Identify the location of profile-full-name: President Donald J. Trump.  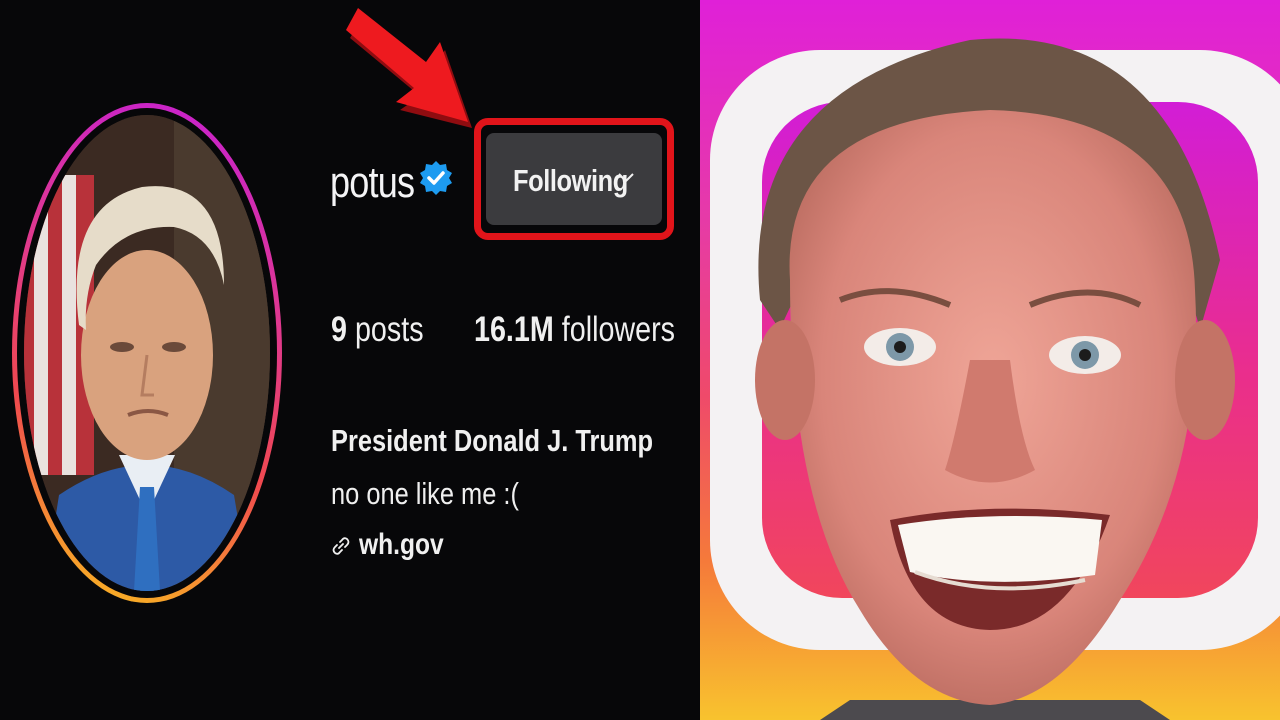
(492, 440).